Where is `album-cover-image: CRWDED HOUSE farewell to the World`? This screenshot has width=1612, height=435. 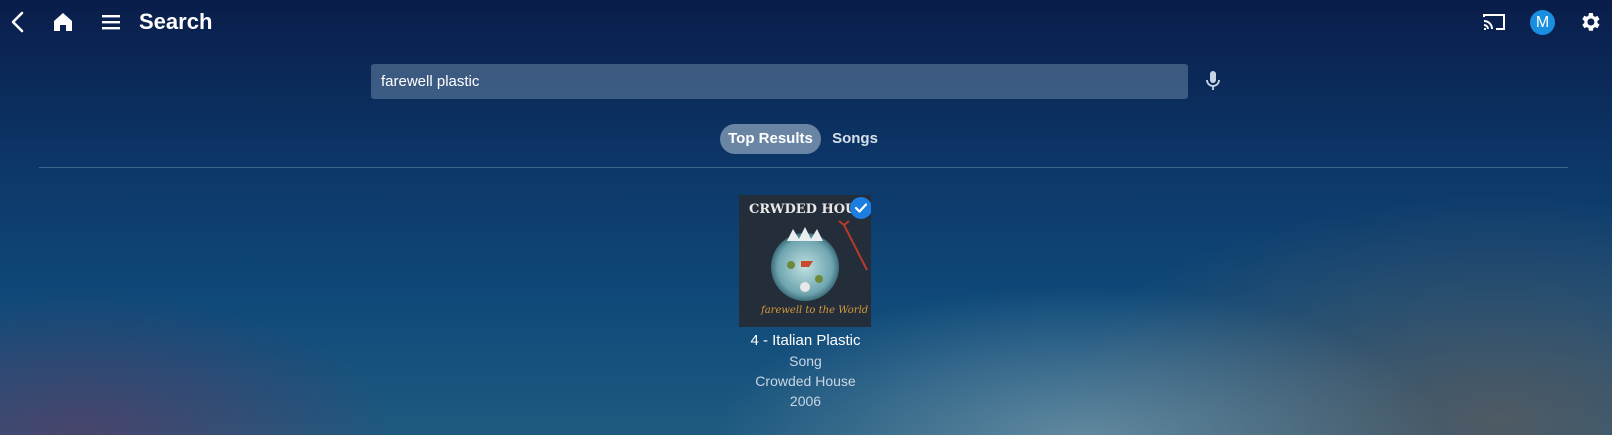
album-cover-image: CRWDED HOUSE farewell to the World is located at coordinates (805, 261).